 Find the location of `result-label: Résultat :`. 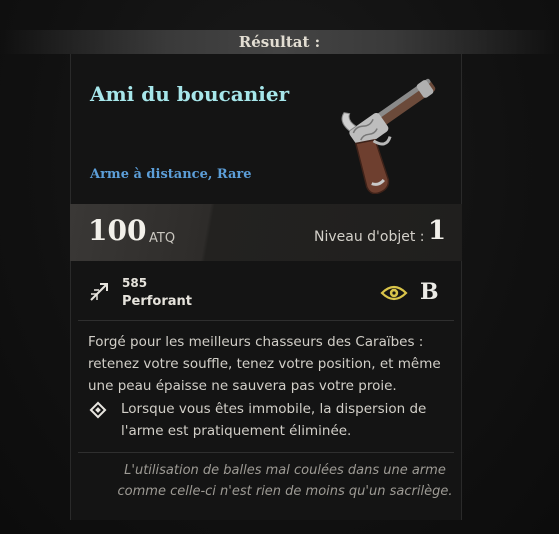

result-label: Résultat : is located at coordinates (279, 42).